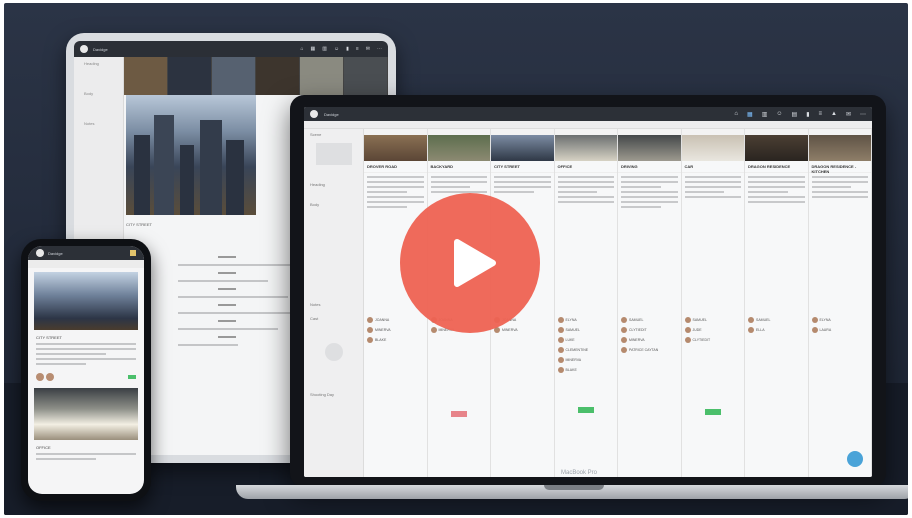  Describe the element at coordinates (712, 167) in the screenshot. I see `scene-title: CAR` at that location.